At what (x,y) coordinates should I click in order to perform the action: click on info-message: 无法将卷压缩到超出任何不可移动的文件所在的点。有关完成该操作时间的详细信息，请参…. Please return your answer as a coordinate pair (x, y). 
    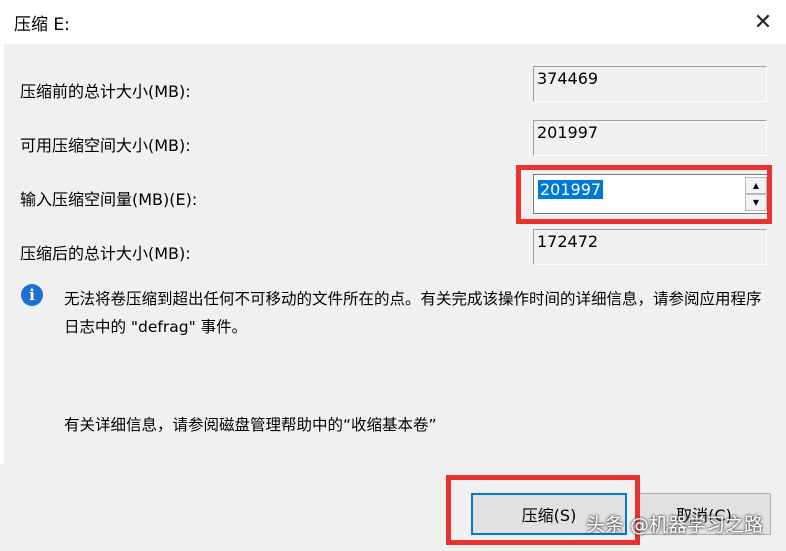
    Looking at the image, I should click on (413, 313).